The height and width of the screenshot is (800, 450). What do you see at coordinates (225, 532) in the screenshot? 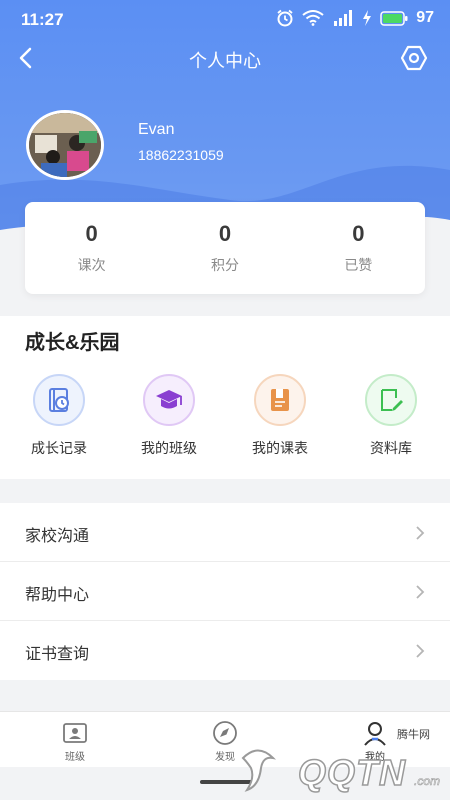
I see `menu-item-home-school: 家校沟通` at bounding box center [225, 532].